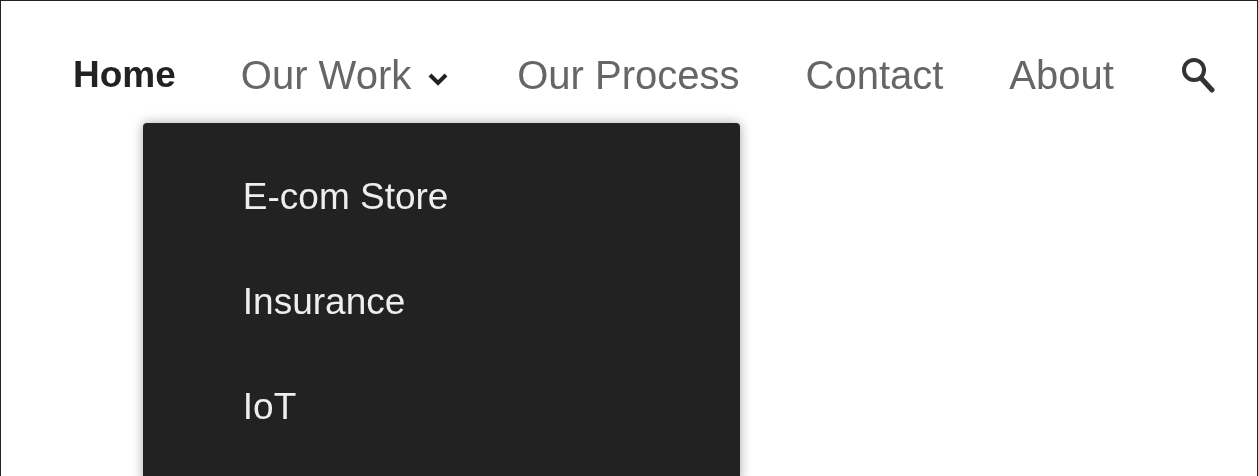 This screenshot has width=1258, height=476. Describe the element at coordinates (491, 197) in the screenshot. I see `dropdown-item: E-com Store` at that location.